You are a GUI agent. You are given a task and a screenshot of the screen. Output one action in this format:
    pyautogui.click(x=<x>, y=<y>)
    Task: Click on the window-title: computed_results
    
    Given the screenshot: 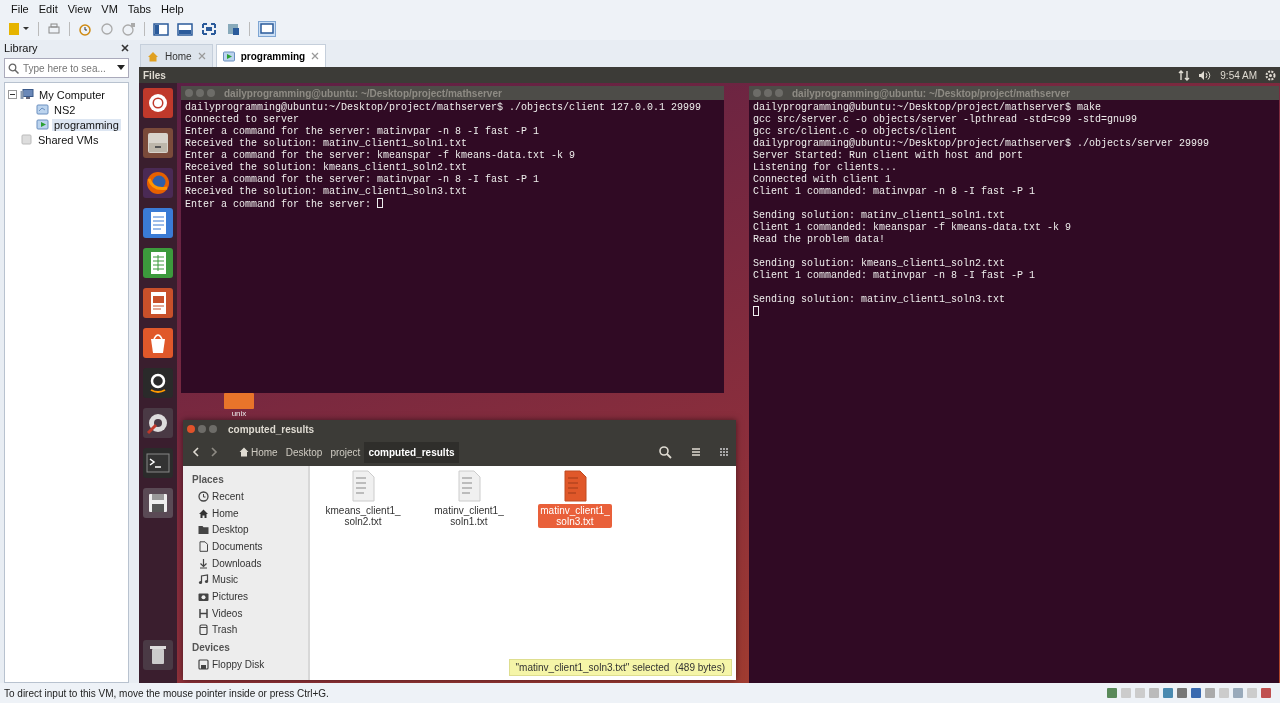 What is the action you would take?
    pyautogui.click(x=271, y=429)
    